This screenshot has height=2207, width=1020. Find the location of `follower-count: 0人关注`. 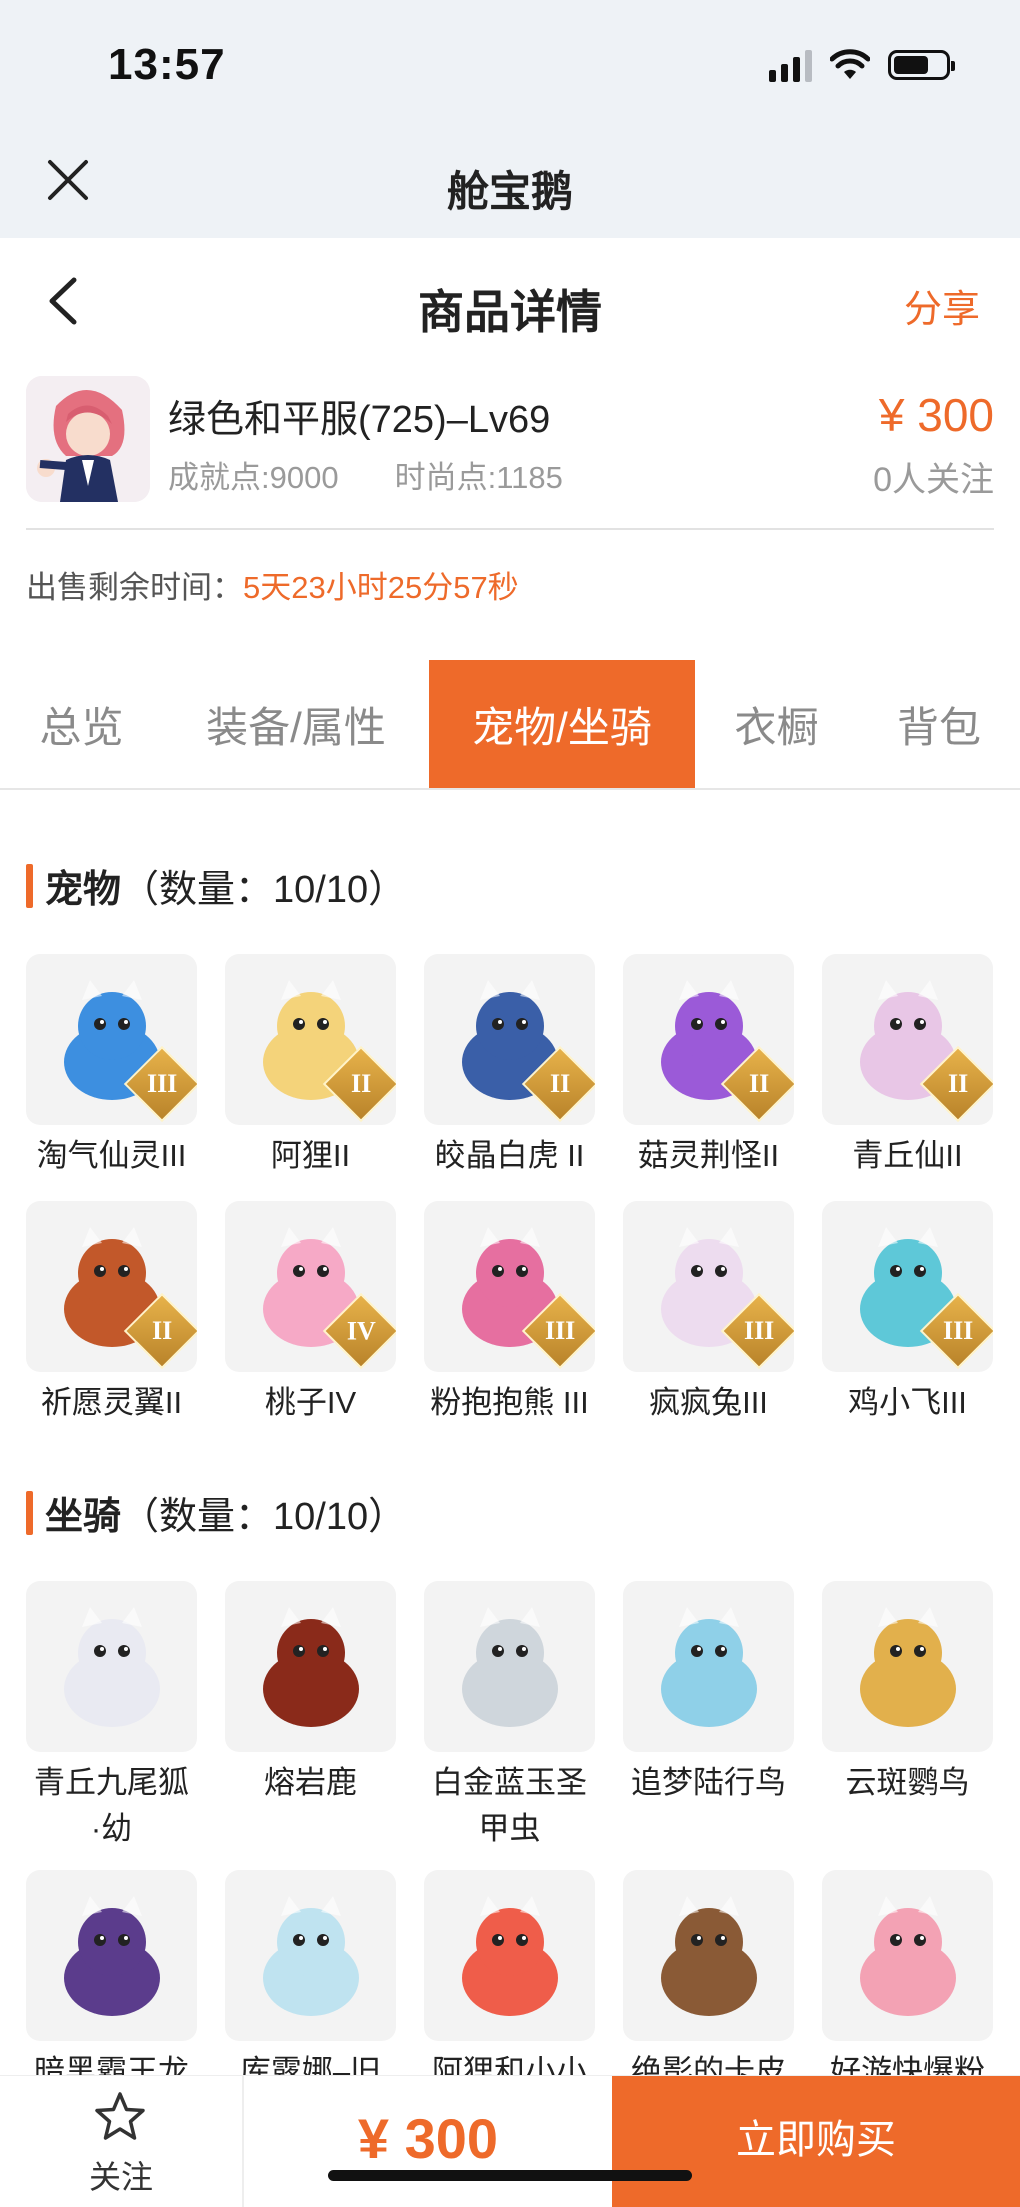

follower-count: 0人关注 is located at coordinates (933, 480).